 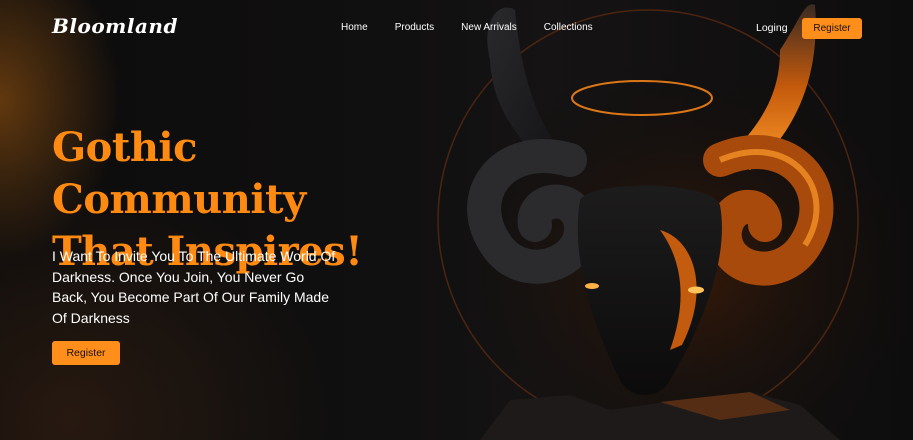 I want to click on register-button-hero: Register, so click(x=86, y=353).